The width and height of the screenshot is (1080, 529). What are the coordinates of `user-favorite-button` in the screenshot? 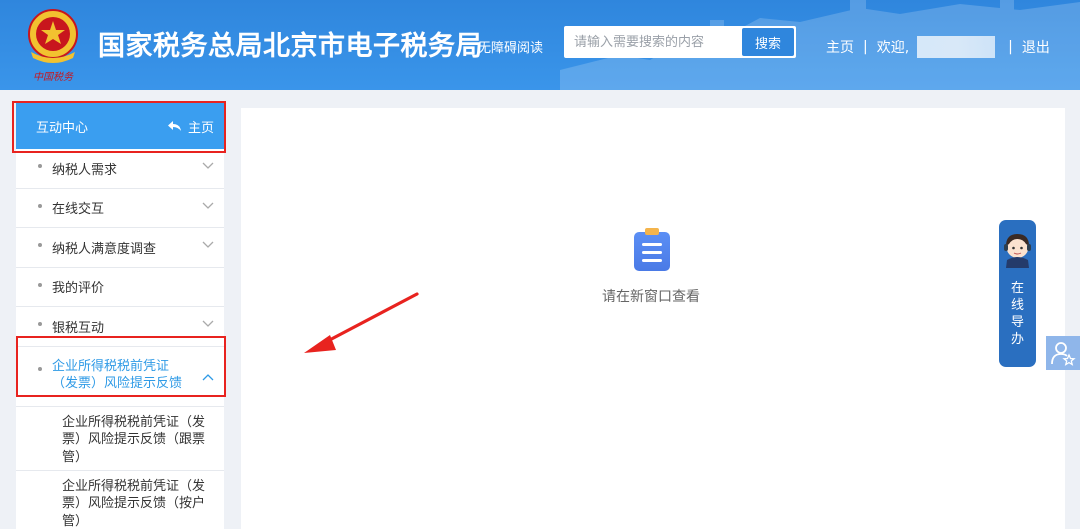 It's located at (1063, 353).